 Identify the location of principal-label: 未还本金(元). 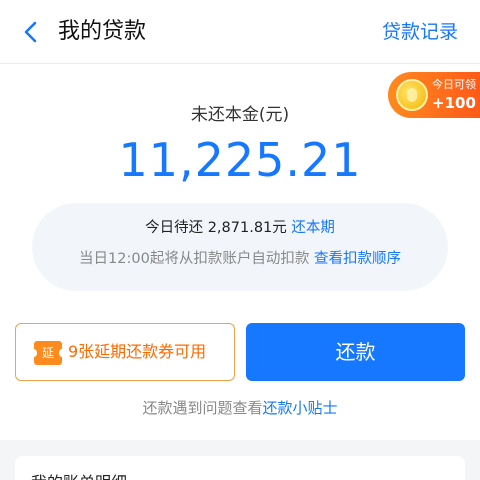
(240, 115).